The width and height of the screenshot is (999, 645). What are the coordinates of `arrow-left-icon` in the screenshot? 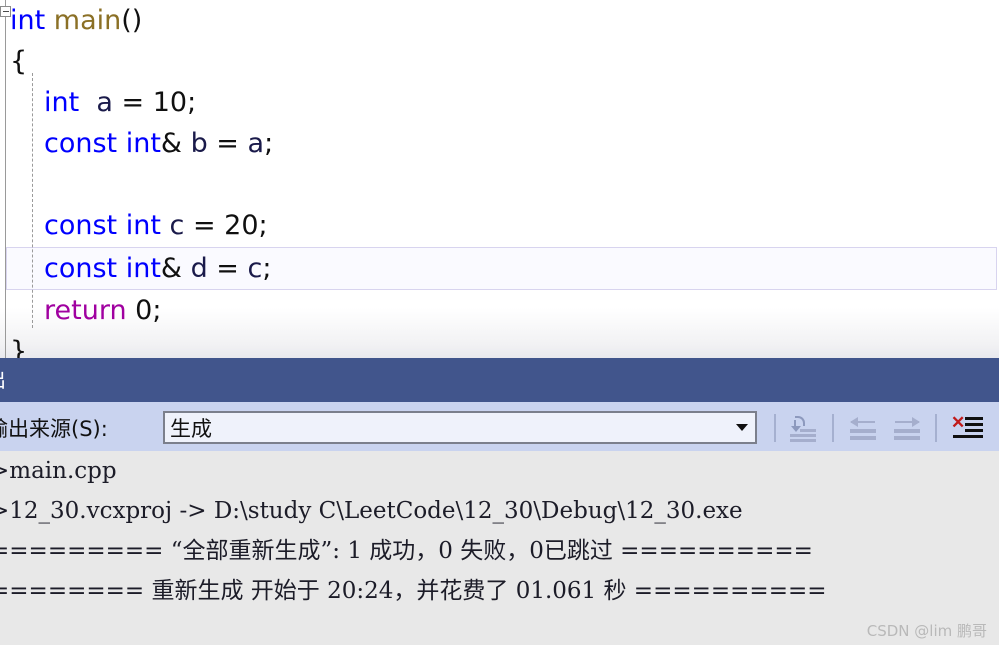 It's located at (863, 428).